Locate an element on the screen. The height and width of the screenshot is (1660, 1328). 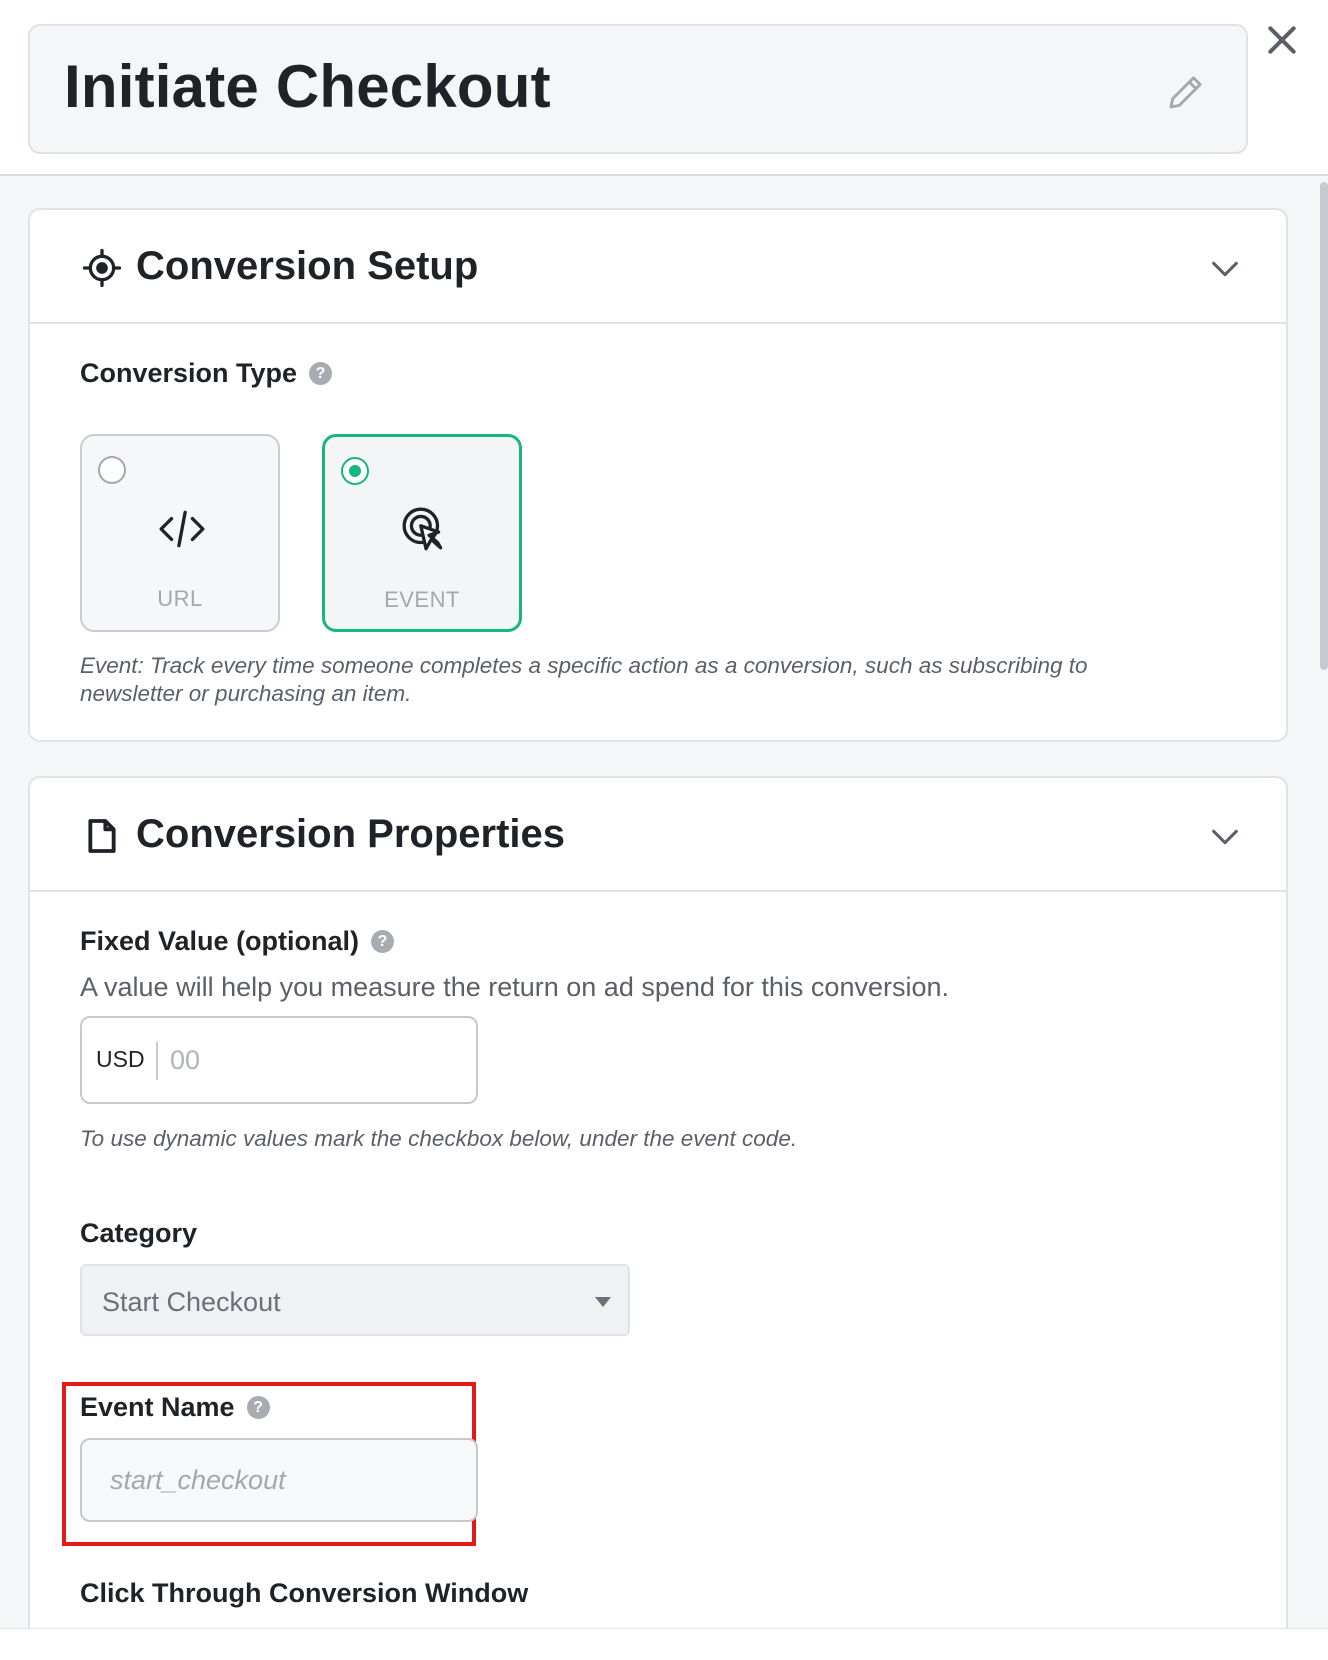
fixed-value-label: Fixed Value (optional) is located at coordinates (220, 941).